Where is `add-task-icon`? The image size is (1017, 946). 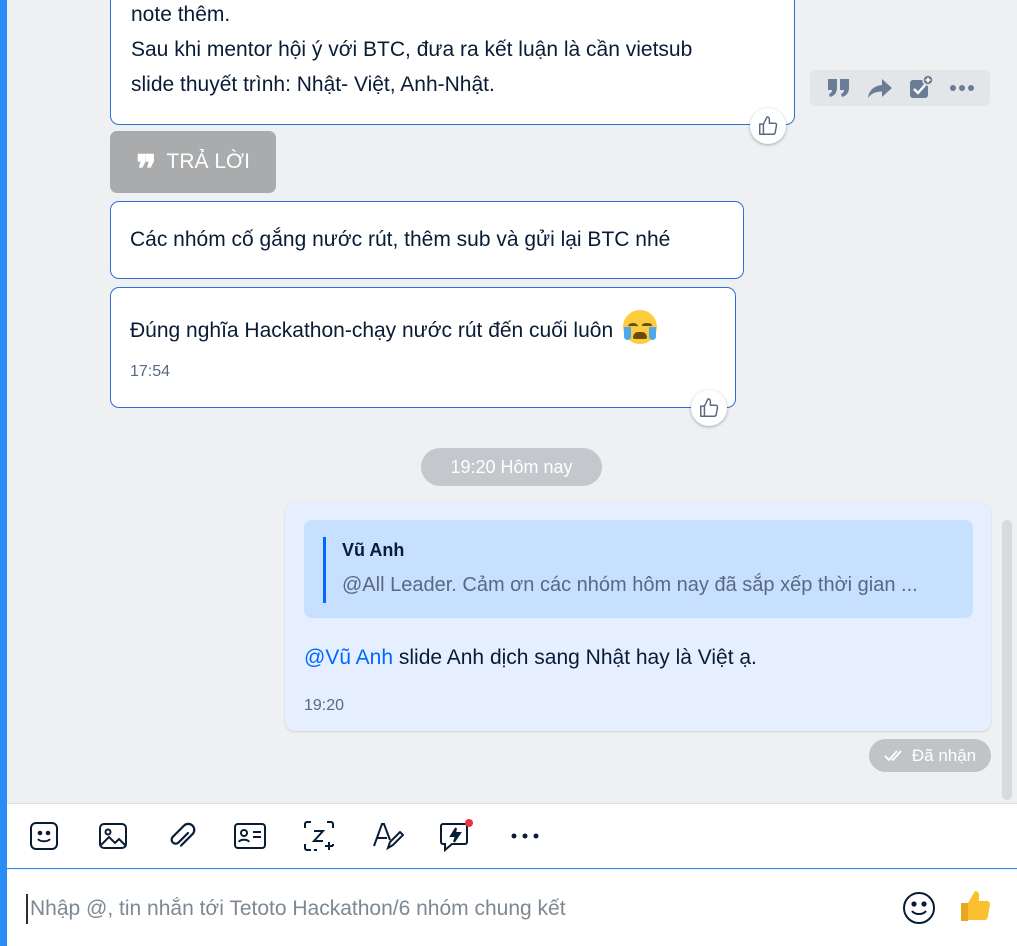 add-task-icon is located at coordinates (921, 88).